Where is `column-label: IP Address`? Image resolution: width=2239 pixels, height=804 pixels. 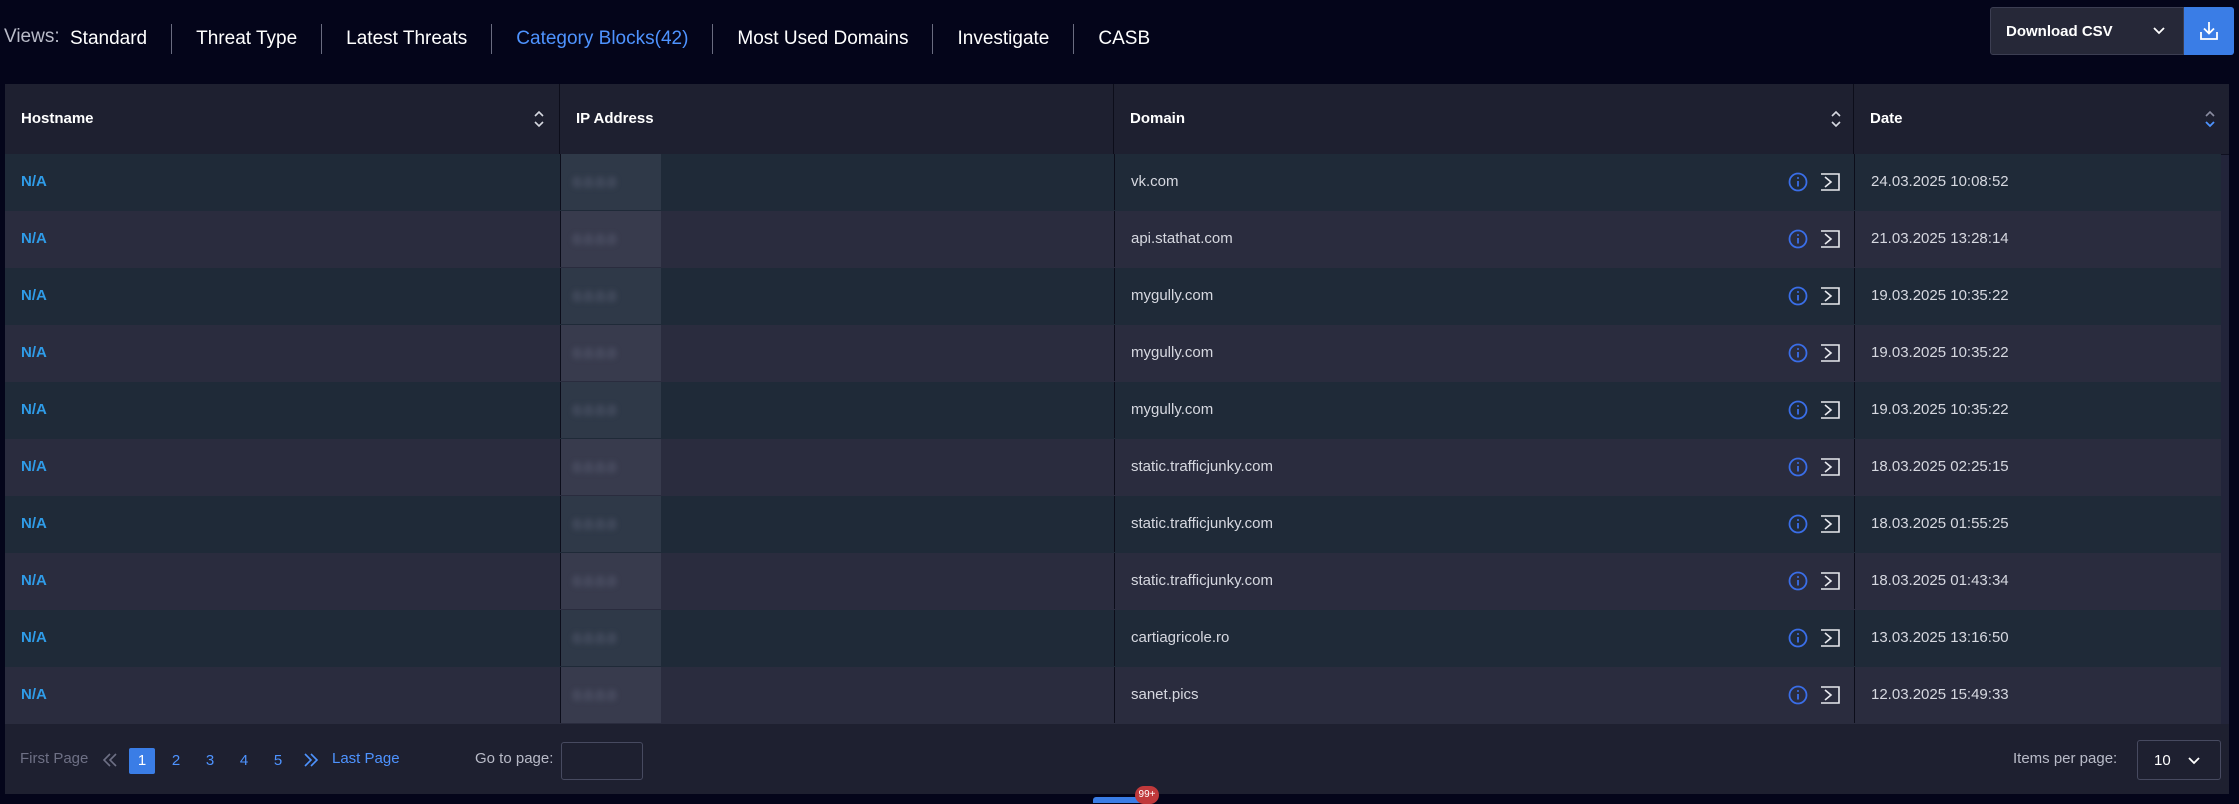
column-label: IP Address is located at coordinates (615, 118).